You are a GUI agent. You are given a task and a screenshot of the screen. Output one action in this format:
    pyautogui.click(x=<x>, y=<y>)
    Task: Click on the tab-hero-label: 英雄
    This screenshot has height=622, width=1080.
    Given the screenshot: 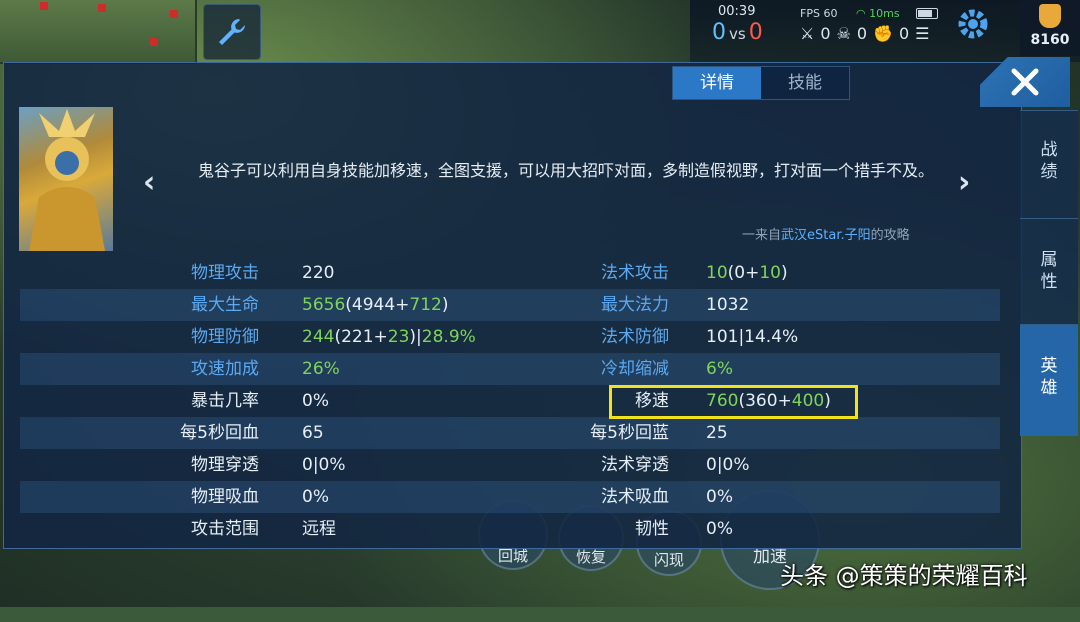 What is the action you would take?
    pyautogui.click(x=1049, y=377)
    